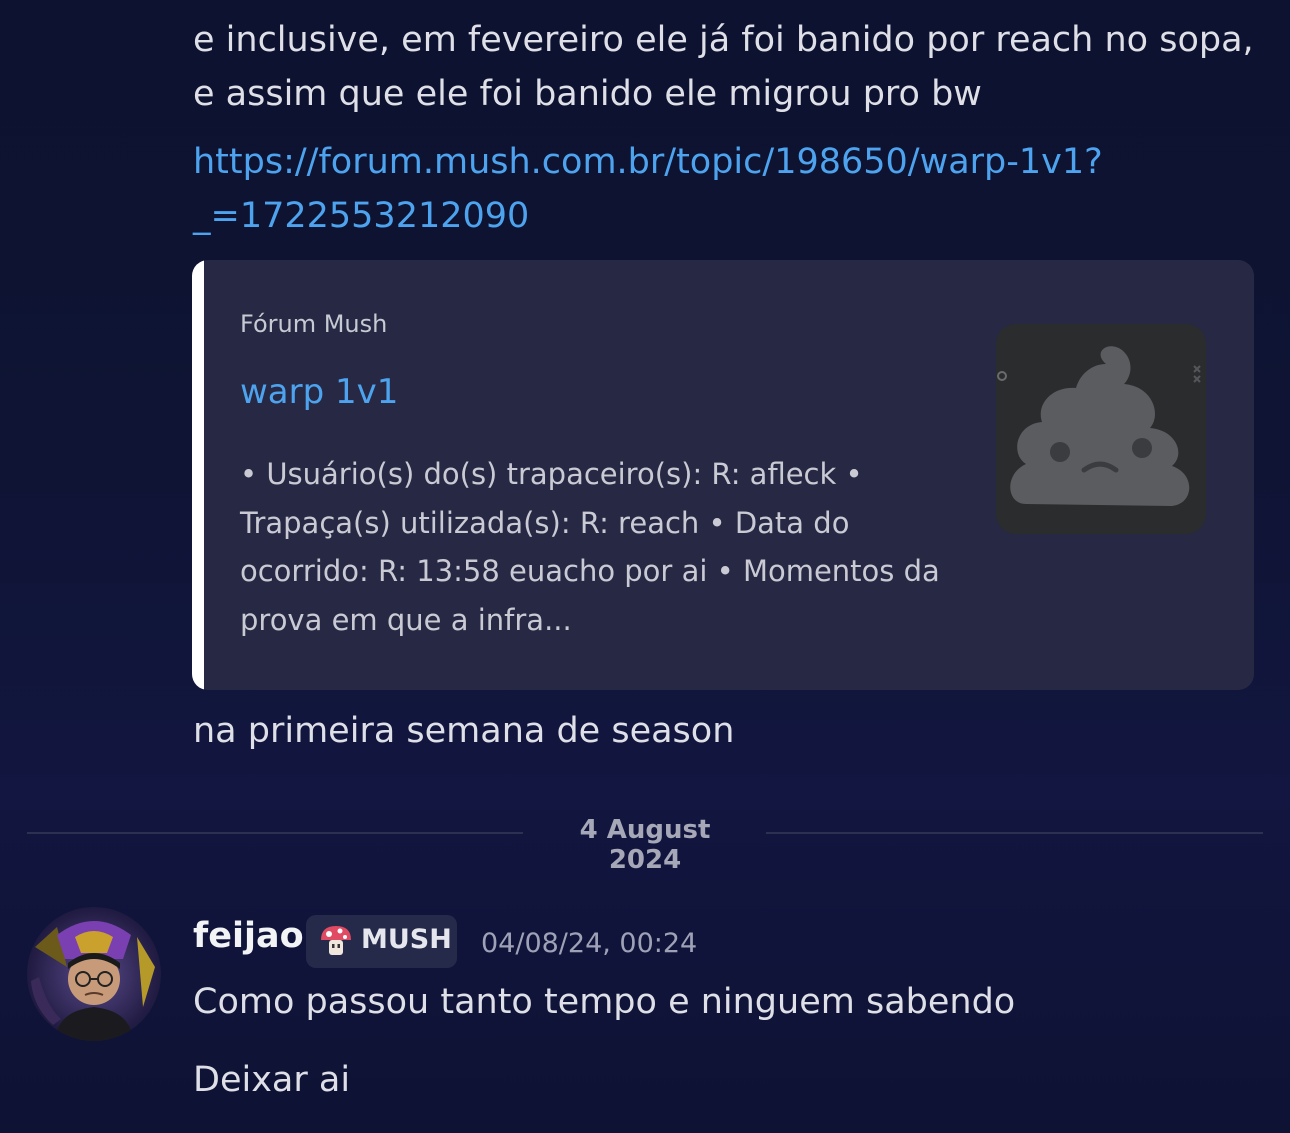 The width and height of the screenshot is (1290, 1133). I want to click on mushroom-icon, so click(336, 940).